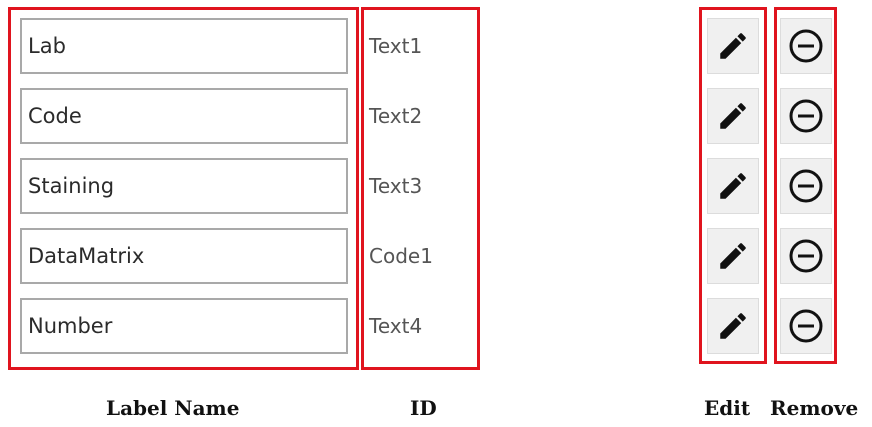 This screenshot has height=427, width=872. What do you see at coordinates (184, 186) in the screenshot?
I see `label-name-field: Staining` at bounding box center [184, 186].